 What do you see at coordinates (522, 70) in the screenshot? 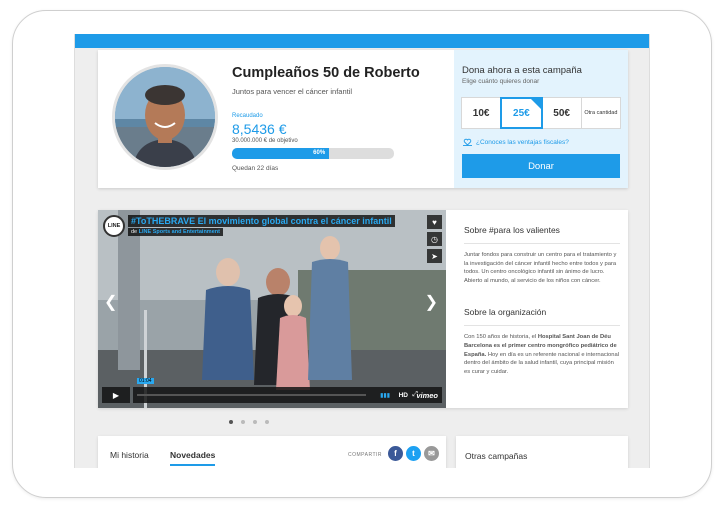
I see `donate-title: Dona ahora a esta campaña` at bounding box center [522, 70].